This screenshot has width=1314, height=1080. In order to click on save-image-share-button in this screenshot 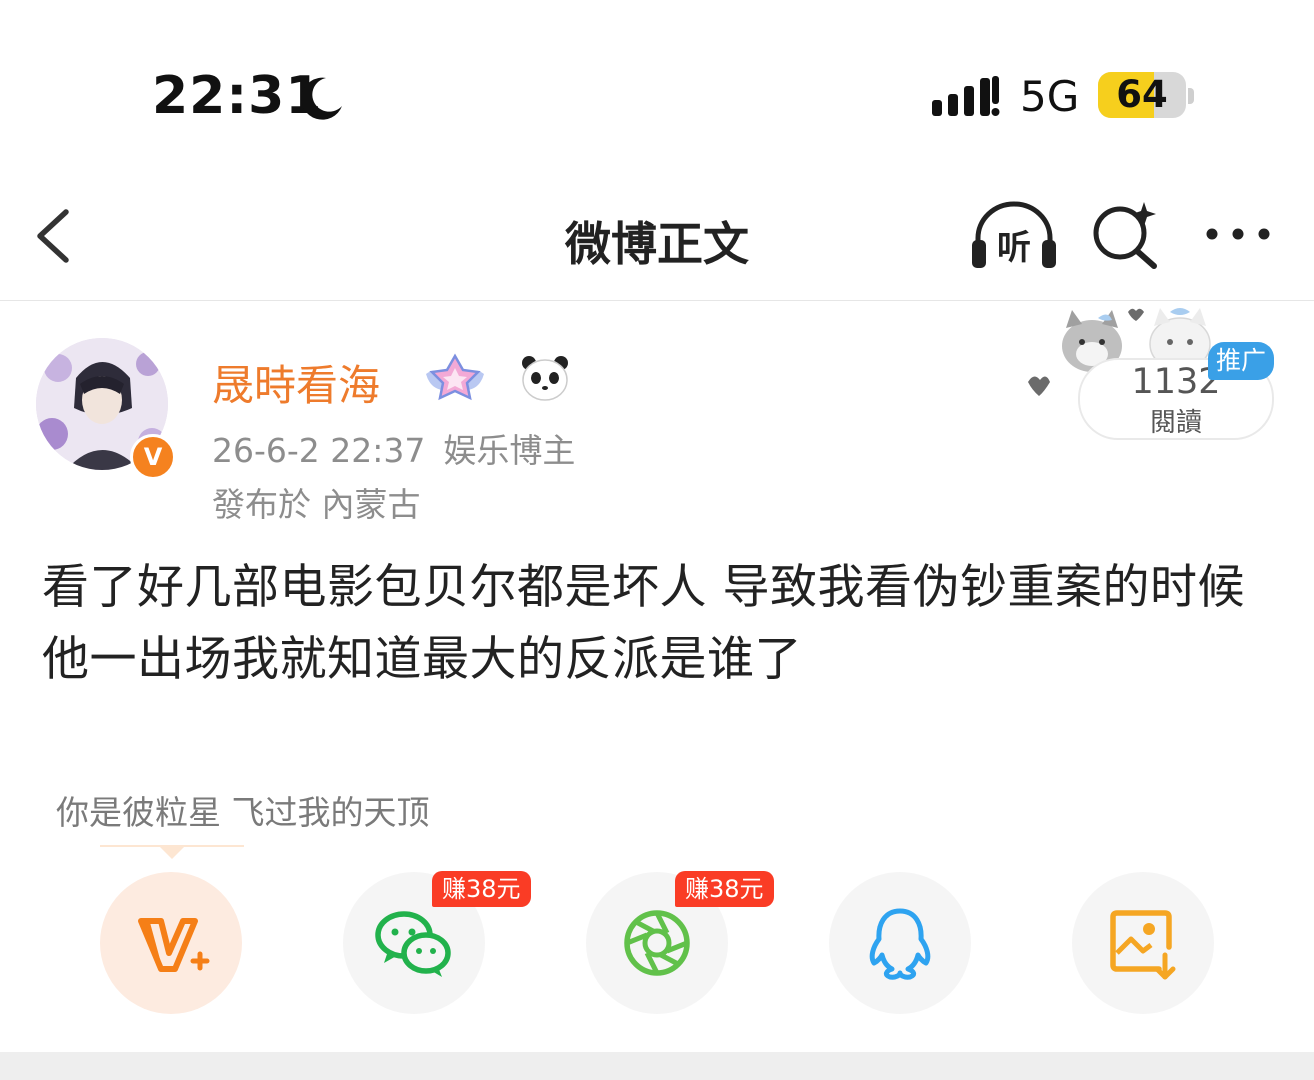, I will do `click(1143, 943)`.